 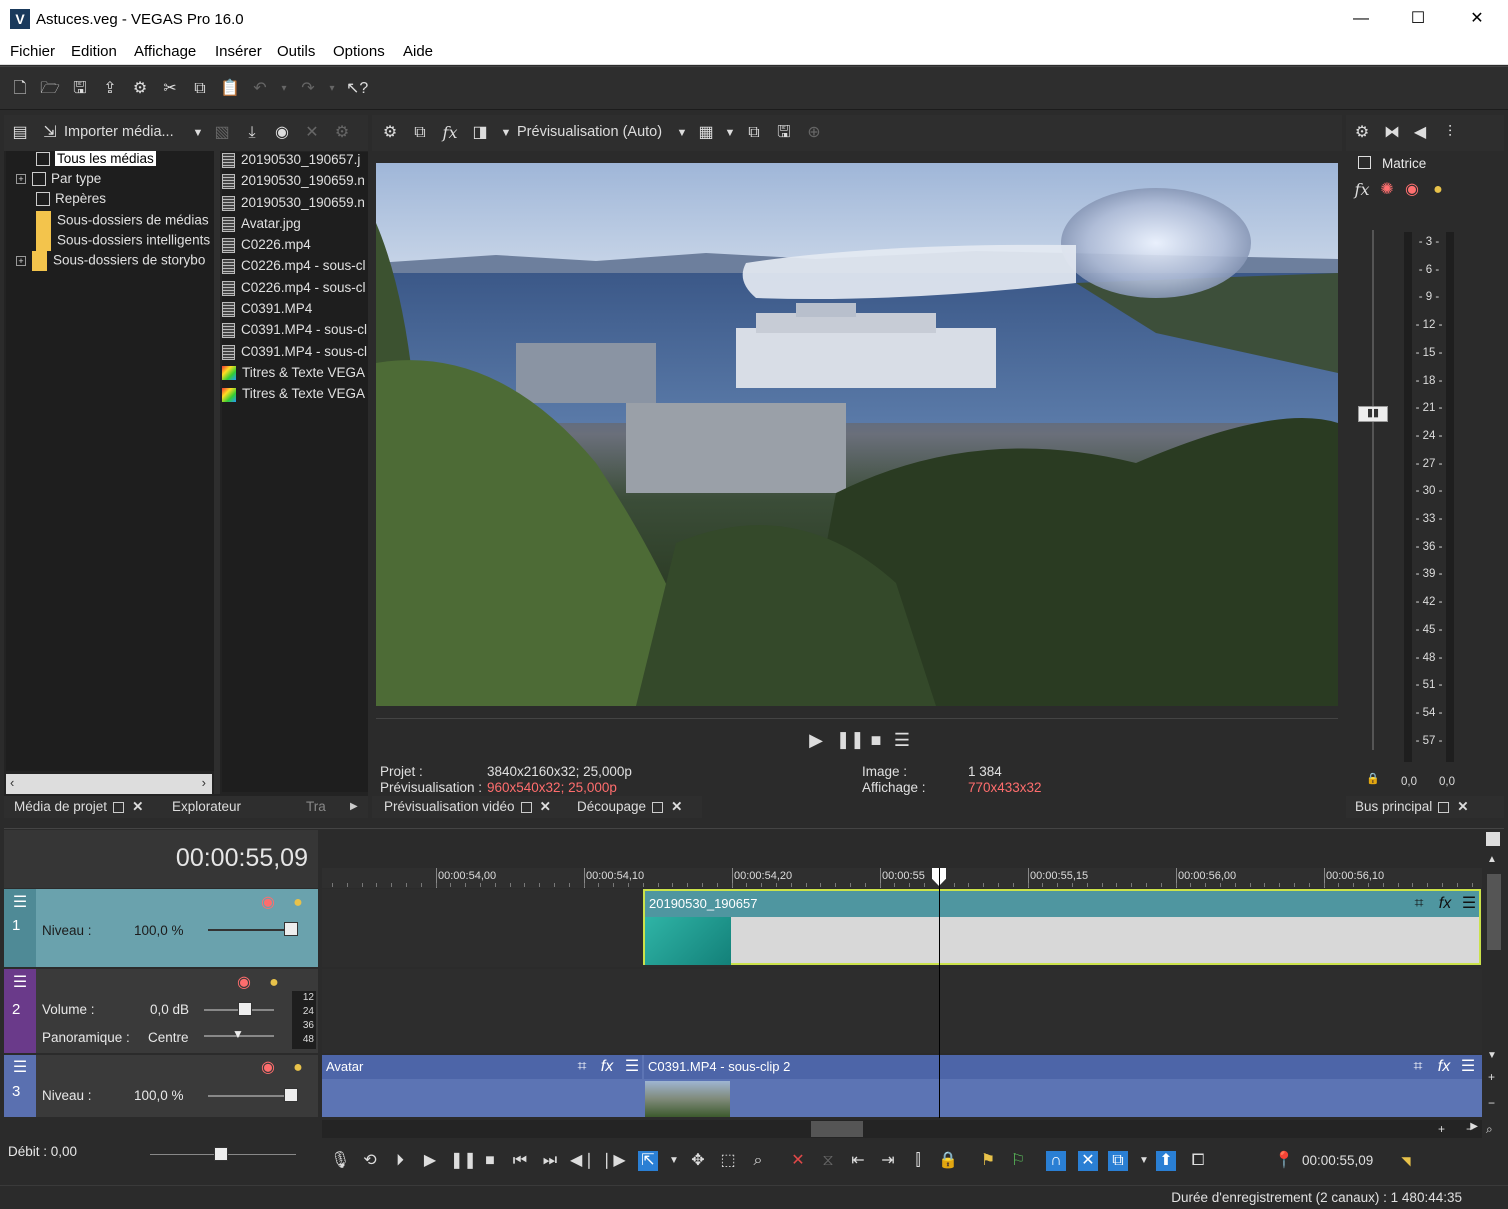 What do you see at coordinates (170, 89) in the screenshot?
I see `cut-icon: ✂` at bounding box center [170, 89].